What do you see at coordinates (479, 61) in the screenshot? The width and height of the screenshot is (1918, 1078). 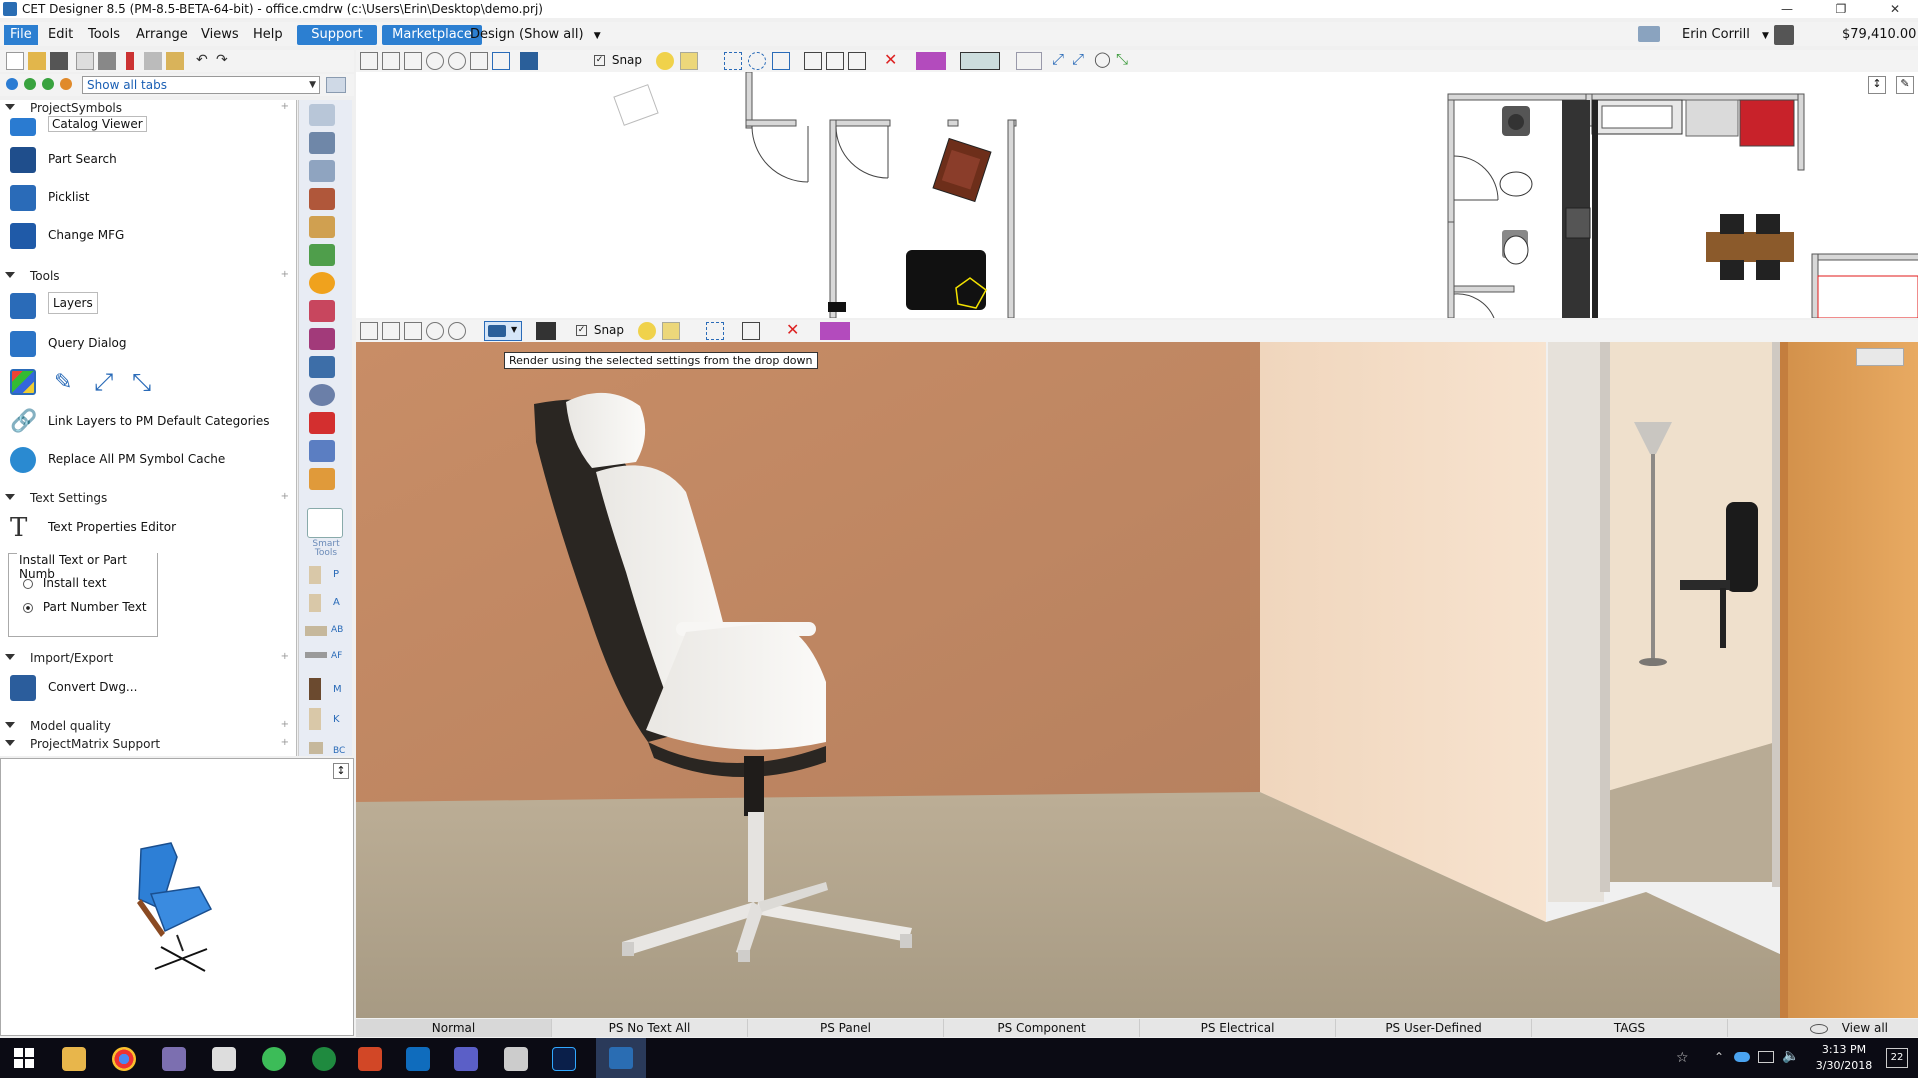 I see `zoom-previous-icon` at bounding box center [479, 61].